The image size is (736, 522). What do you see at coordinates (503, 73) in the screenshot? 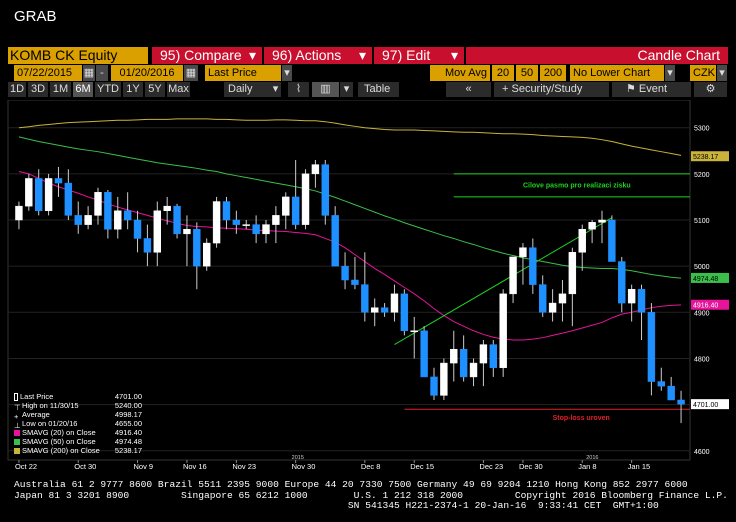
I see `ma1-input: 20` at bounding box center [503, 73].